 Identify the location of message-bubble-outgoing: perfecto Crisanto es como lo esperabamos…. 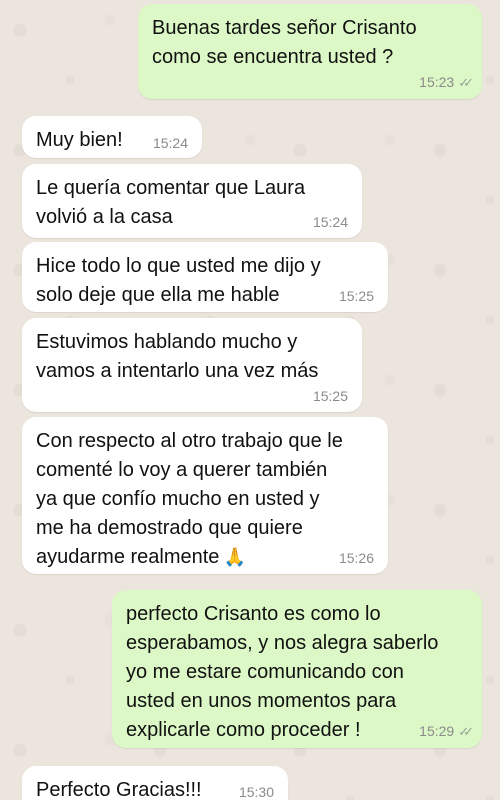
(297, 669).